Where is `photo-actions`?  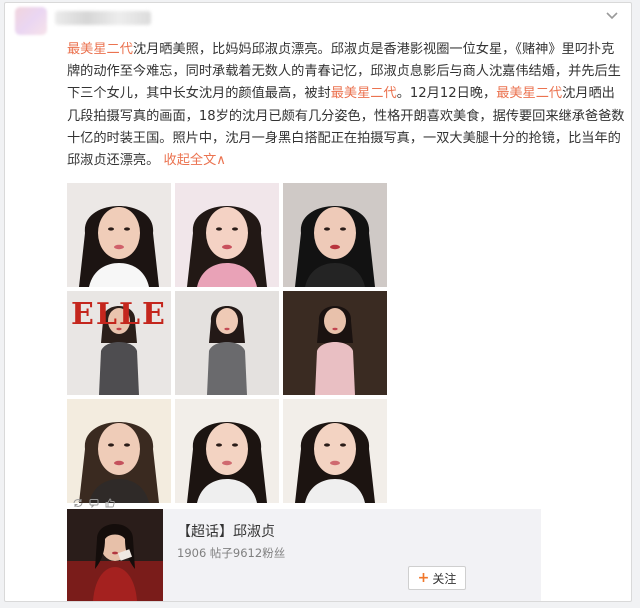
photo-actions is located at coordinates (94, 501).